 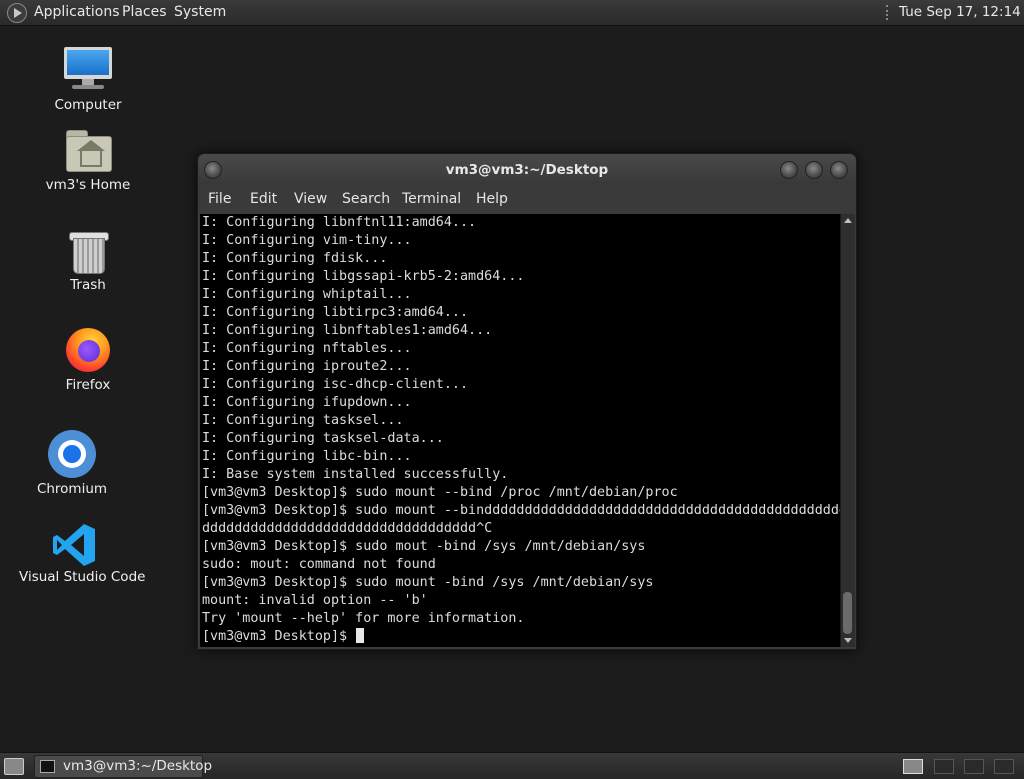 I want to click on computer-icon, so click(x=88, y=69).